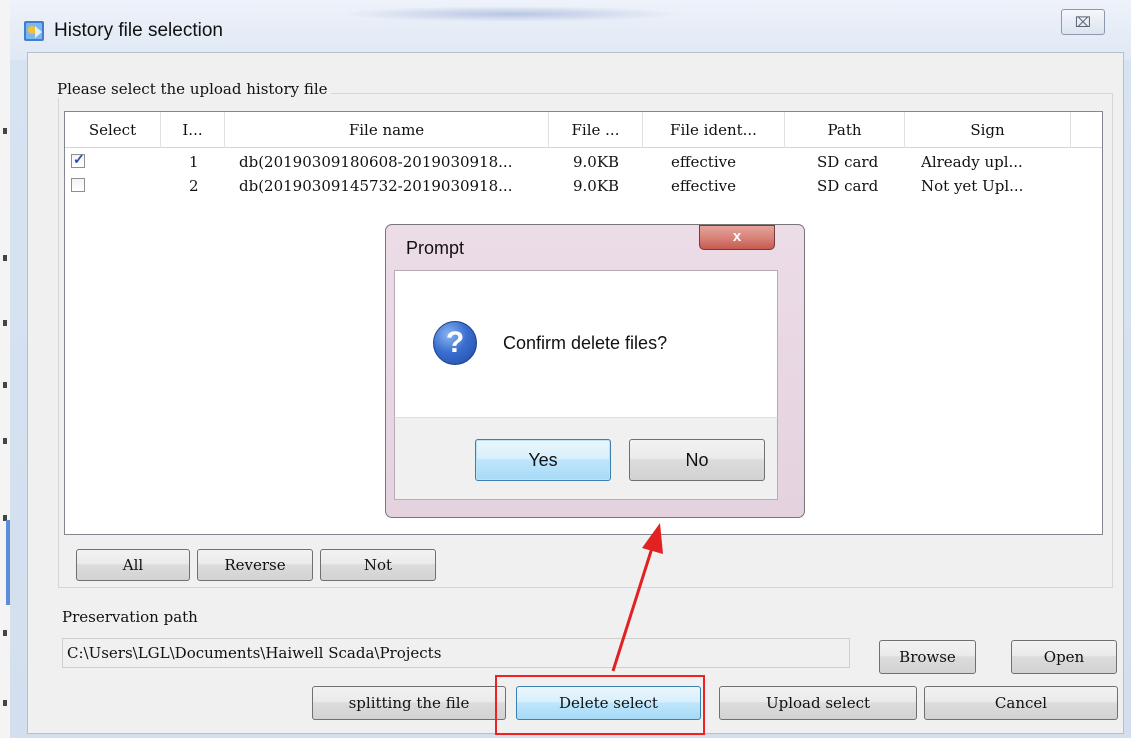 This screenshot has width=1131, height=738. What do you see at coordinates (697, 460) in the screenshot?
I see `no-button: No` at bounding box center [697, 460].